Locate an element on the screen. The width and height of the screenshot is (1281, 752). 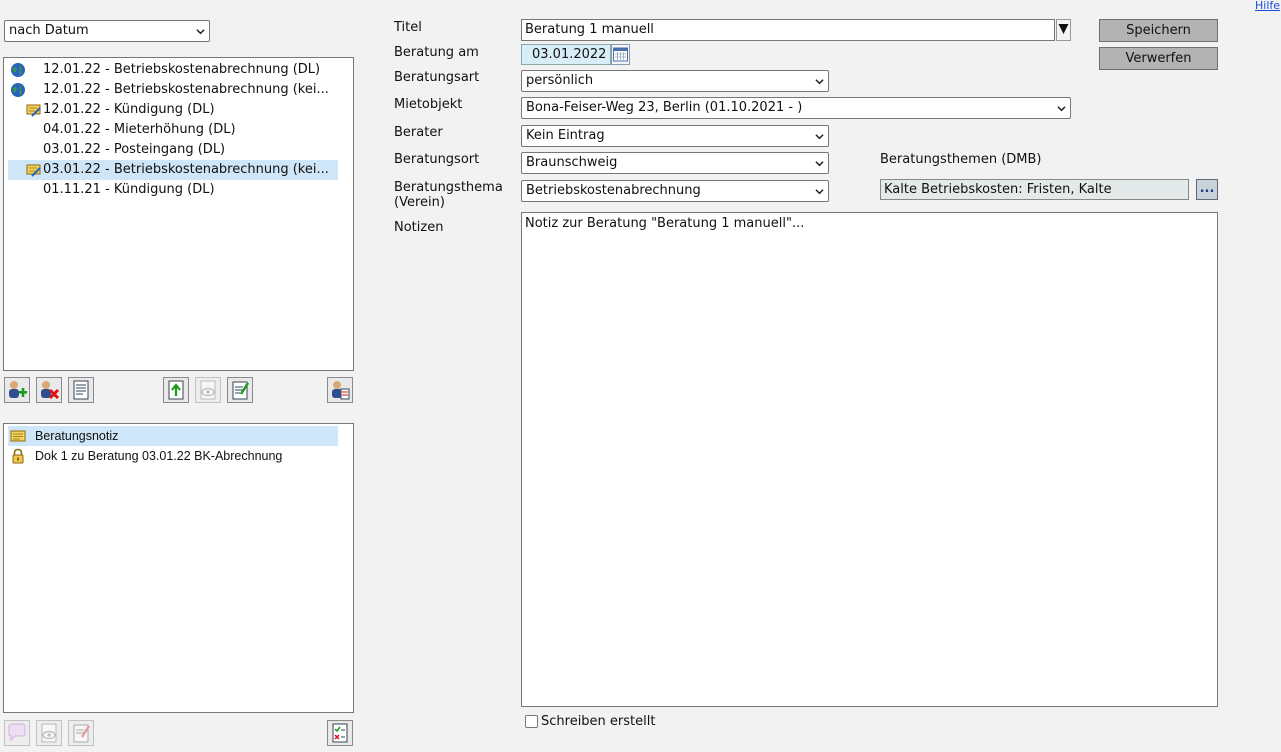
dmb-topics-value: Kalte Betriebskosten: Fristen, Kalte is located at coordinates (998, 189).